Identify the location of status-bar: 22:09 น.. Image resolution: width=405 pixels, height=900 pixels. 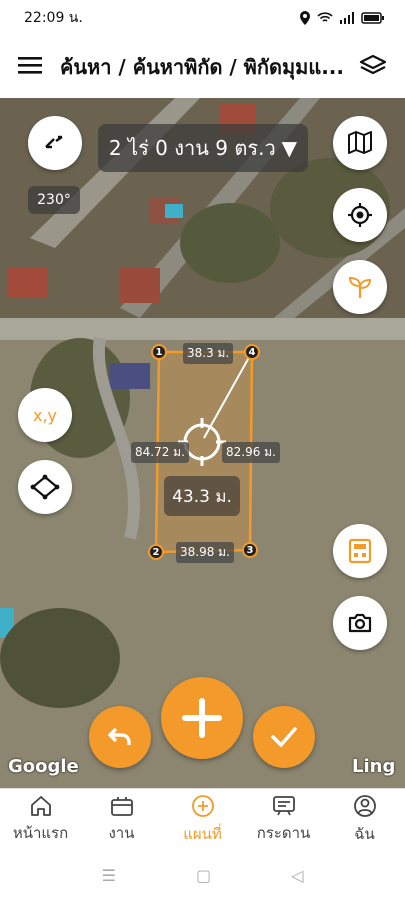
(202, 18).